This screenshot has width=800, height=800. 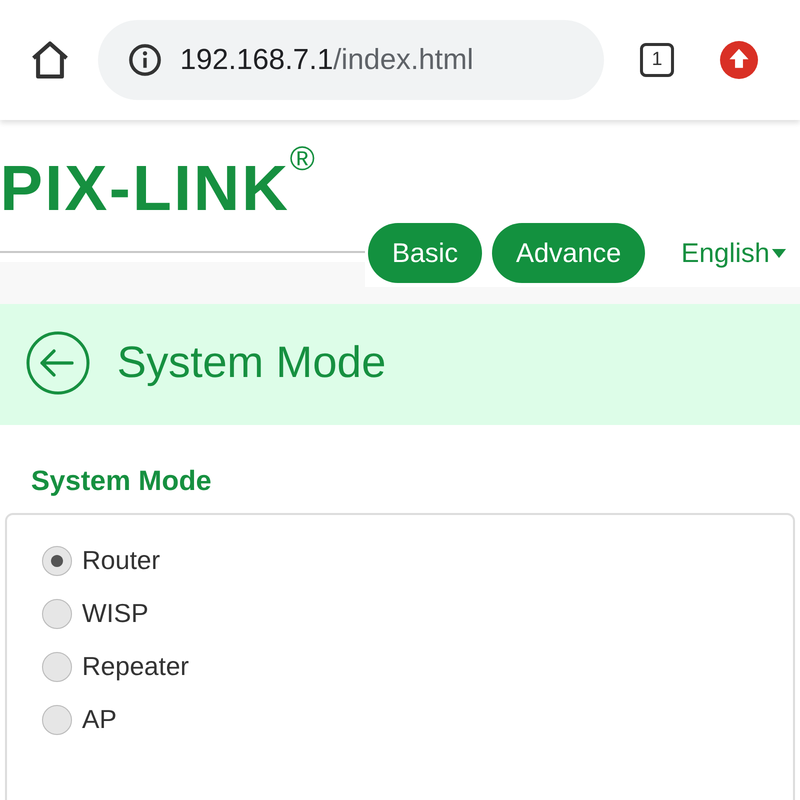 I want to click on info-icon, so click(x=145, y=60).